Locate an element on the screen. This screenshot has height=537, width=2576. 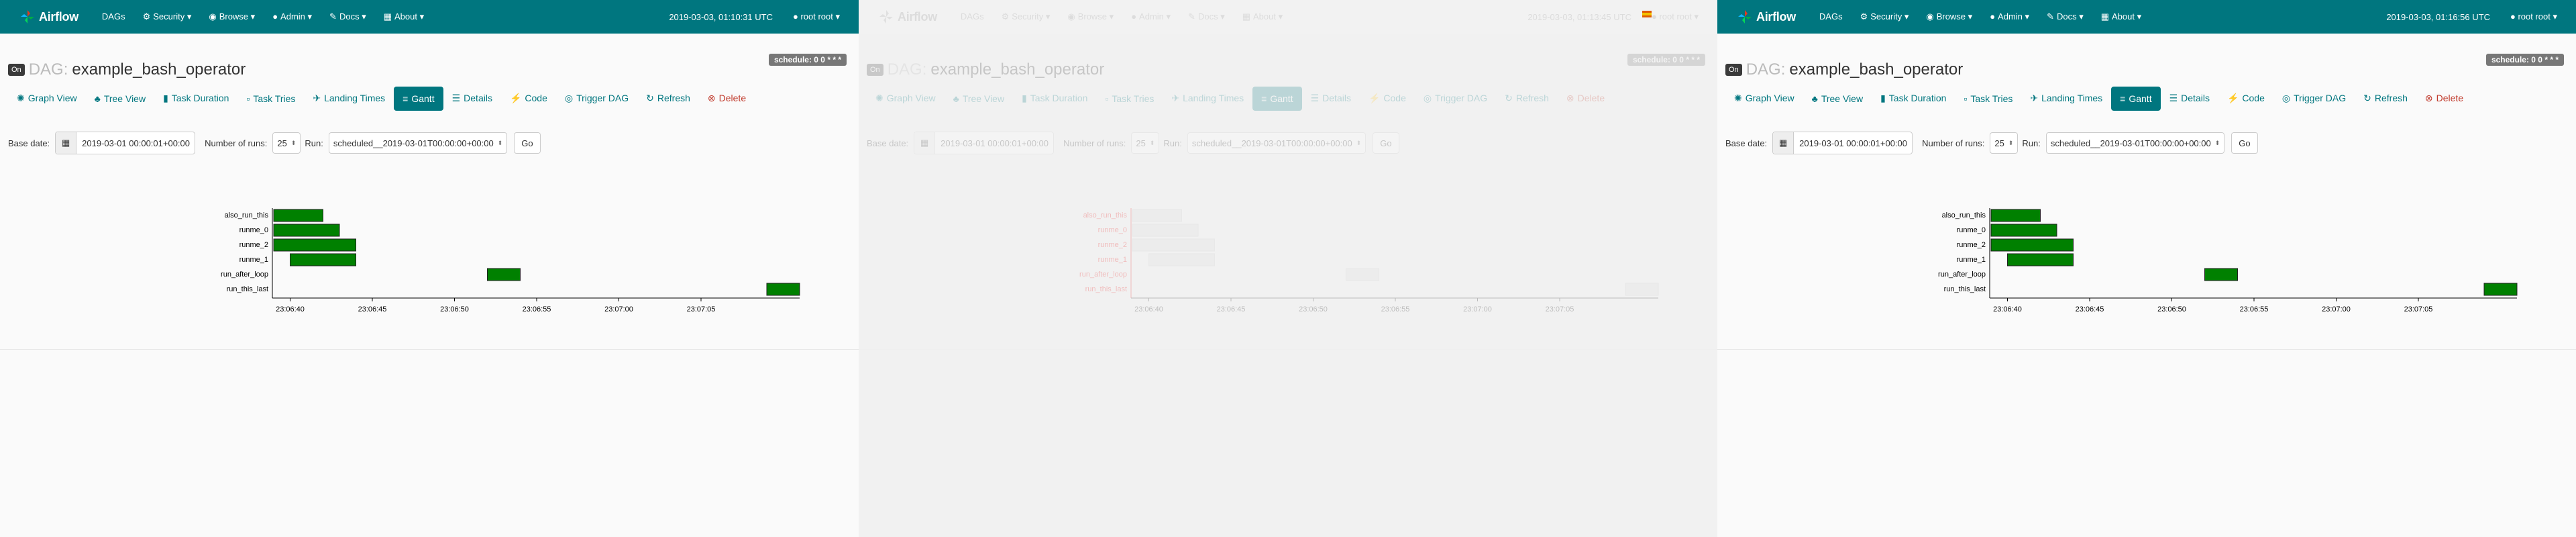
num-runs-value: 25 is located at coordinates (1999, 143).